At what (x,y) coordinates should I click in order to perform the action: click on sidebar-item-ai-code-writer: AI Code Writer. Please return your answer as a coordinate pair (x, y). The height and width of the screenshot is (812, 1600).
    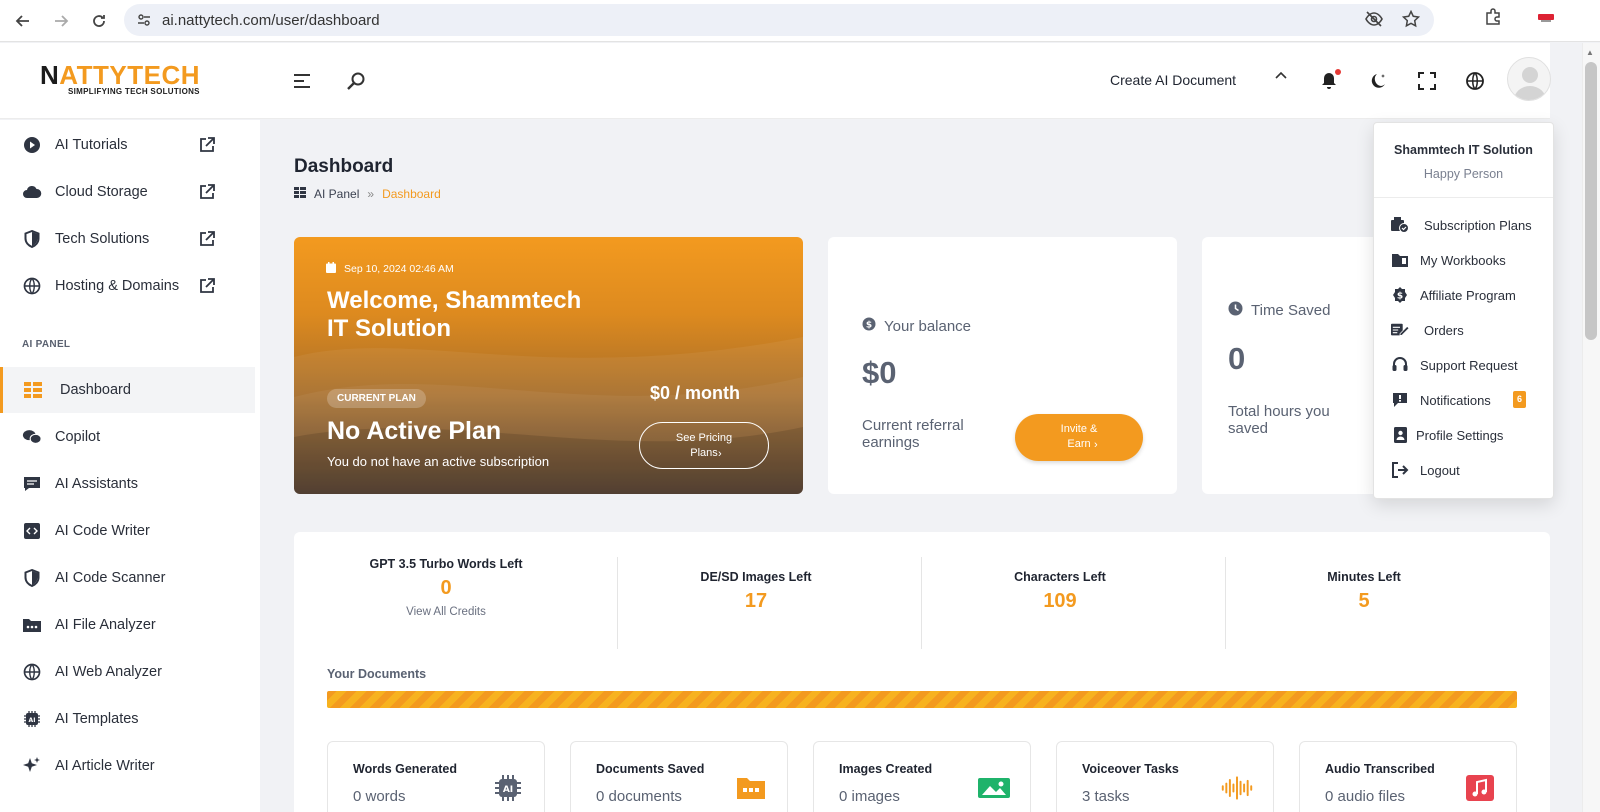
    Looking at the image, I should click on (127, 531).